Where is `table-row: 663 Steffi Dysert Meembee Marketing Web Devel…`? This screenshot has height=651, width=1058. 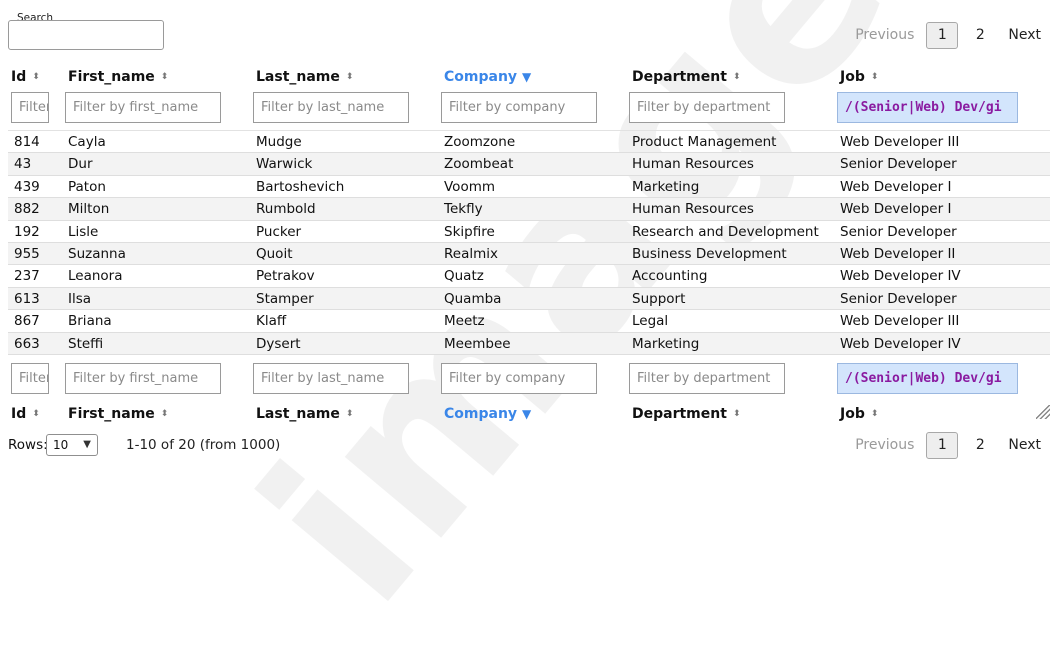 table-row: 663 Steffi Dysert Meembee Marketing Web Devel… is located at coordinates (529, 343).